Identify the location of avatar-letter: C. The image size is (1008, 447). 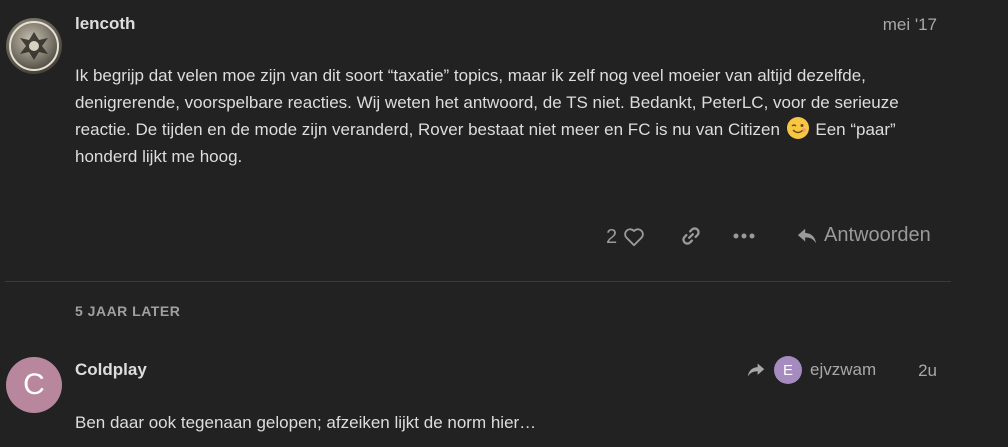
(34, 384).